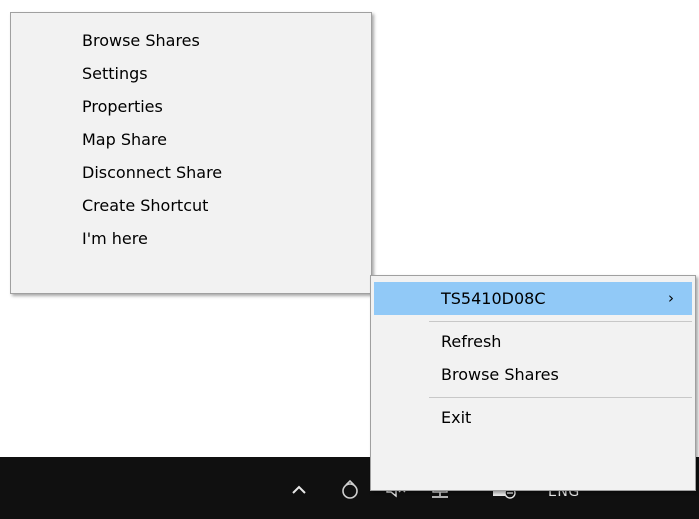 The height and width of the screenshot is (519, 699). I want to click on network-agent-icon, so click(350, 489).